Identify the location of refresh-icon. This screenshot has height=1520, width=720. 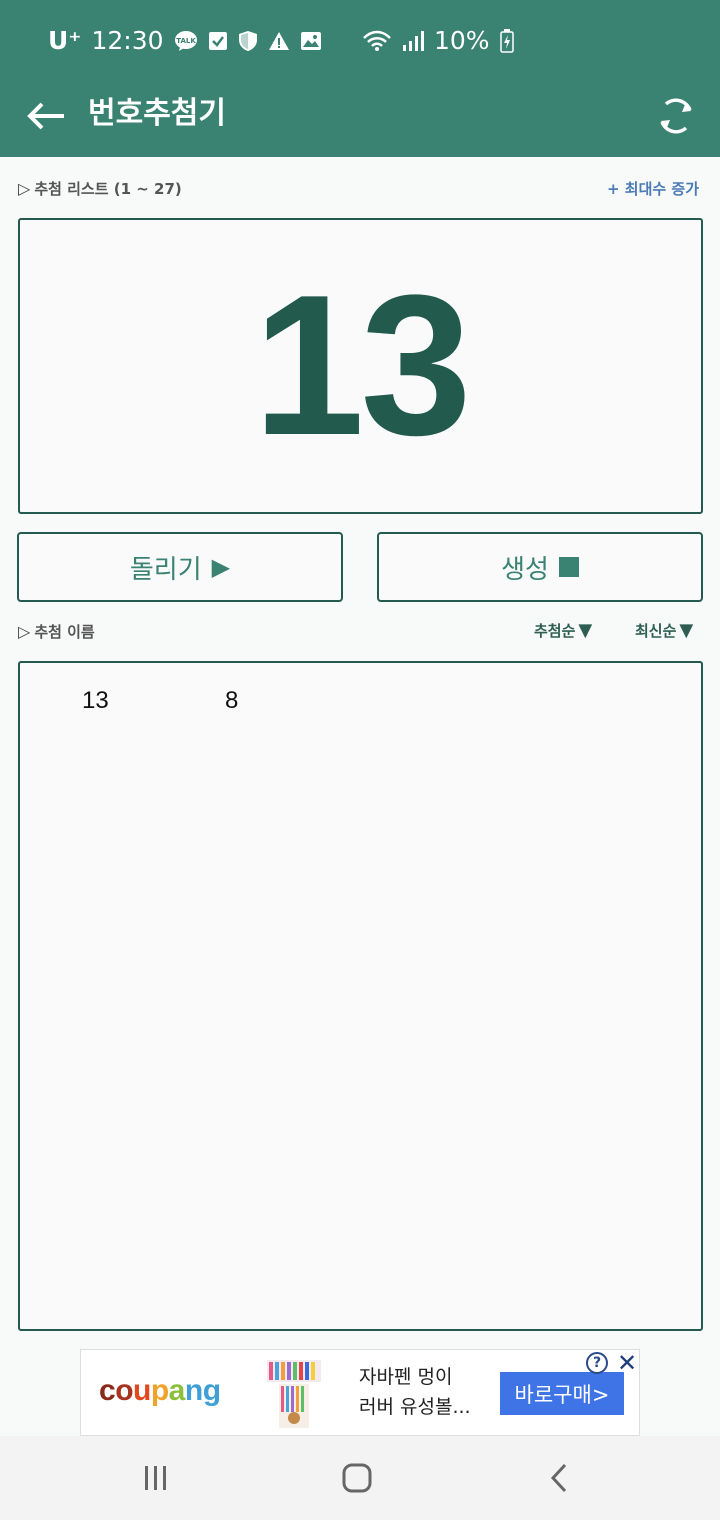
(676, 116).